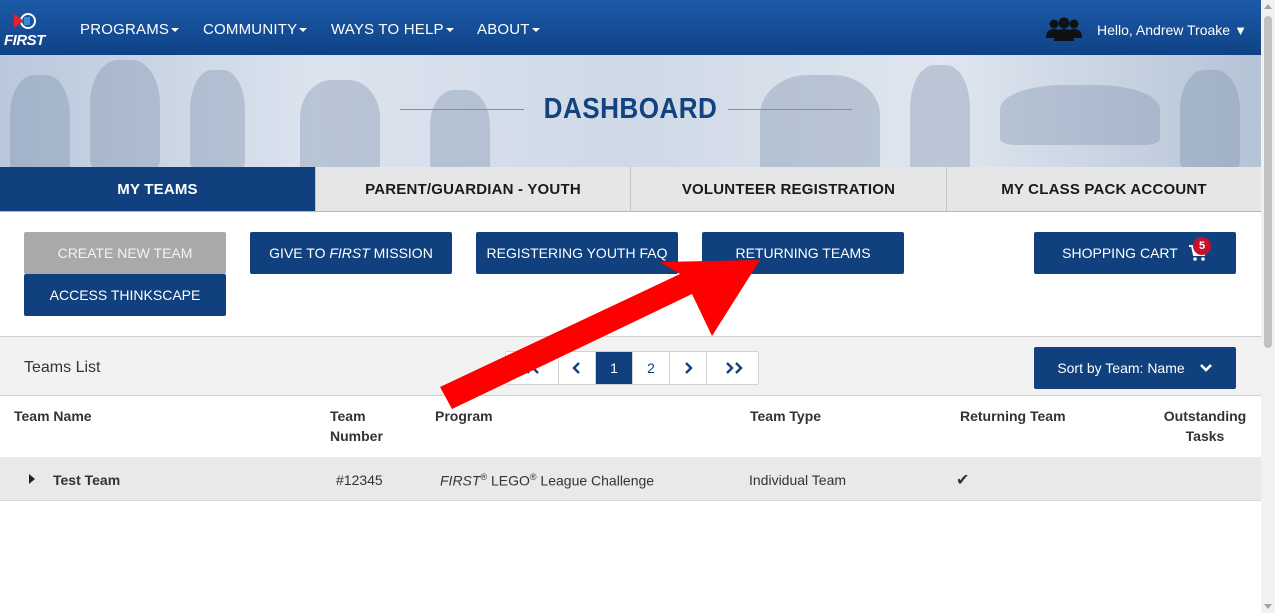 The image size is (1275, 613). Describe the element at coordinates (86, 480) in the screenshot. I see `cell-team-name: Test Team` at that location.